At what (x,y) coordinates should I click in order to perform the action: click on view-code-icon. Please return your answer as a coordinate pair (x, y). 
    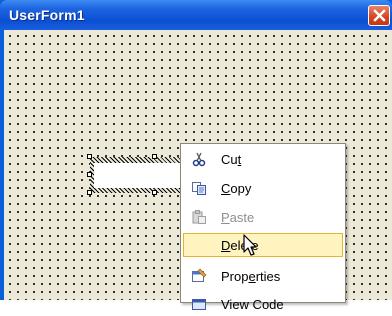
    Looking at the image, I should click on (199, 304).